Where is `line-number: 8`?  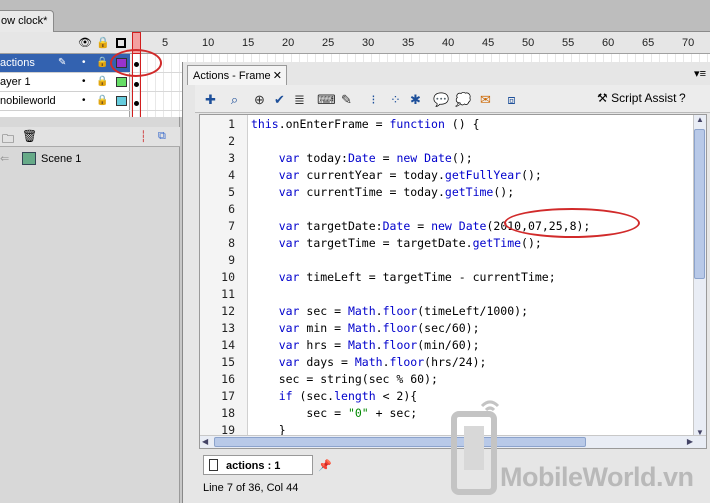 line-number: 8 is located at coordinates (231, 243).